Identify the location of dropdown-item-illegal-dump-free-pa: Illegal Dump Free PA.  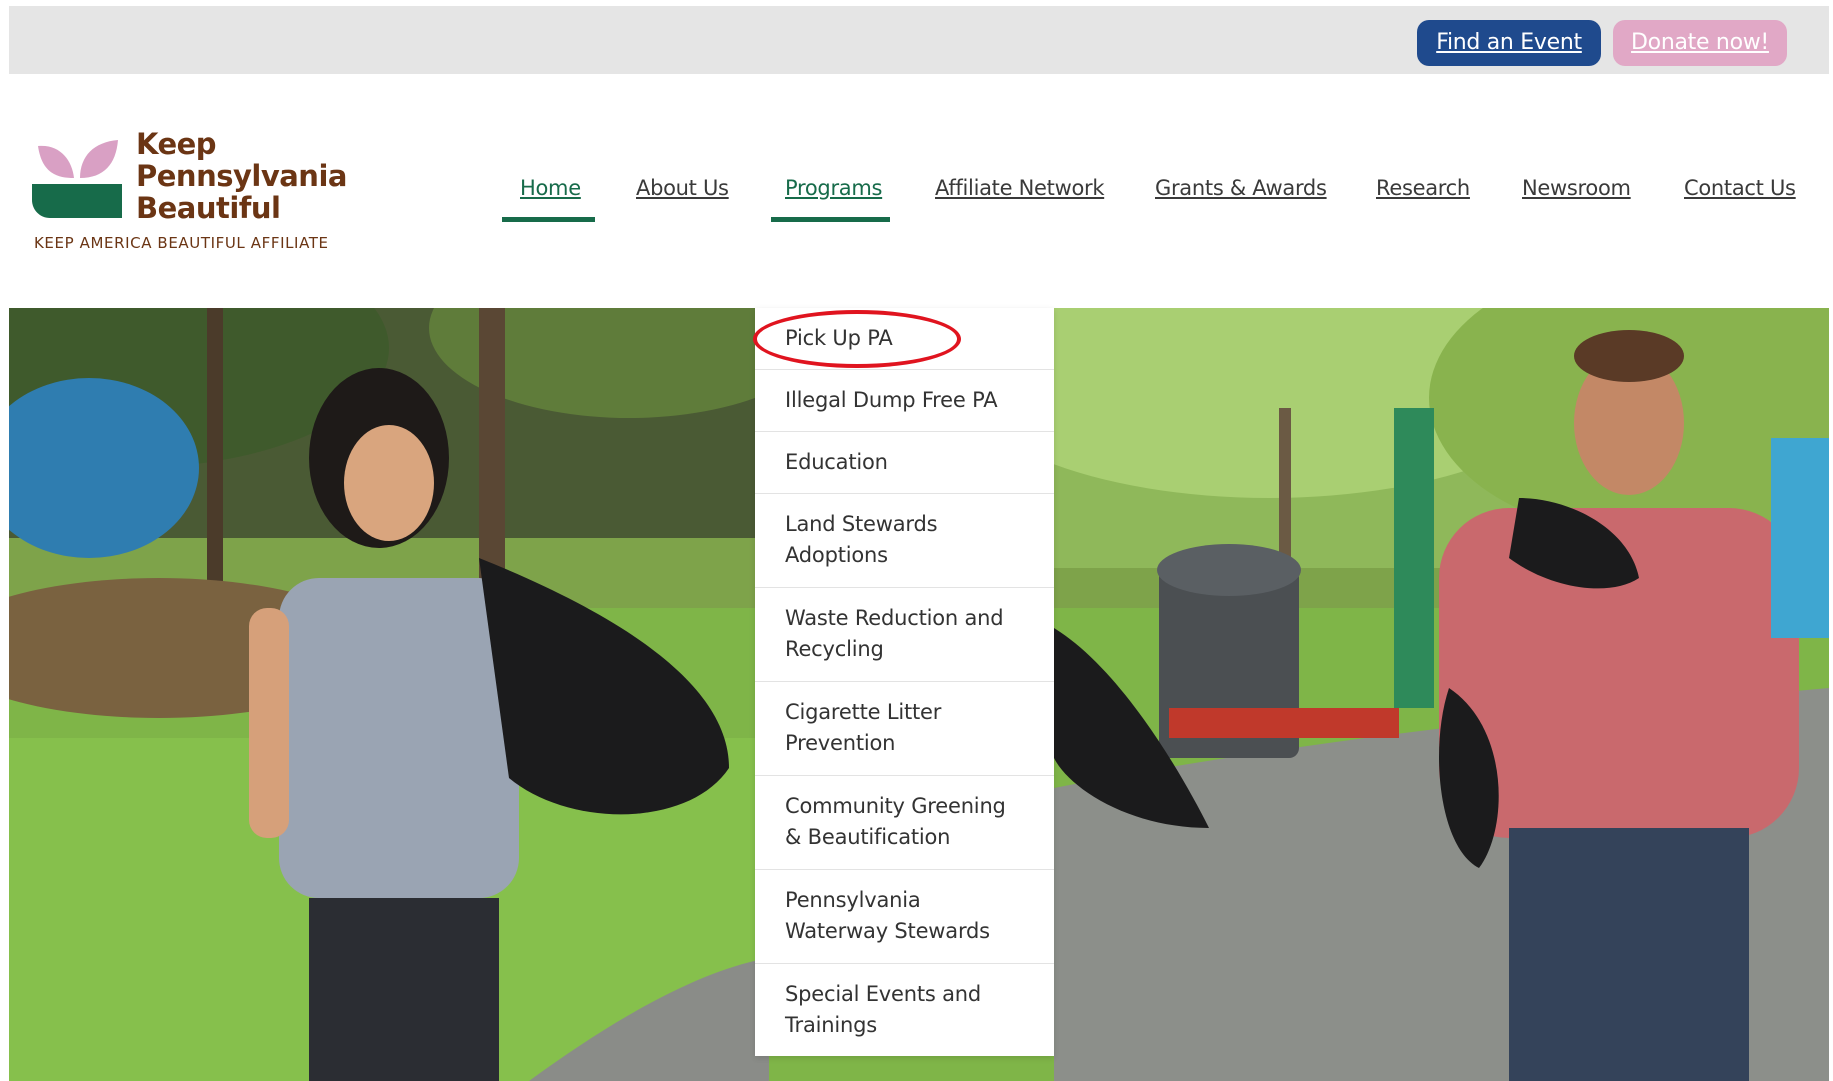
(904, 401).